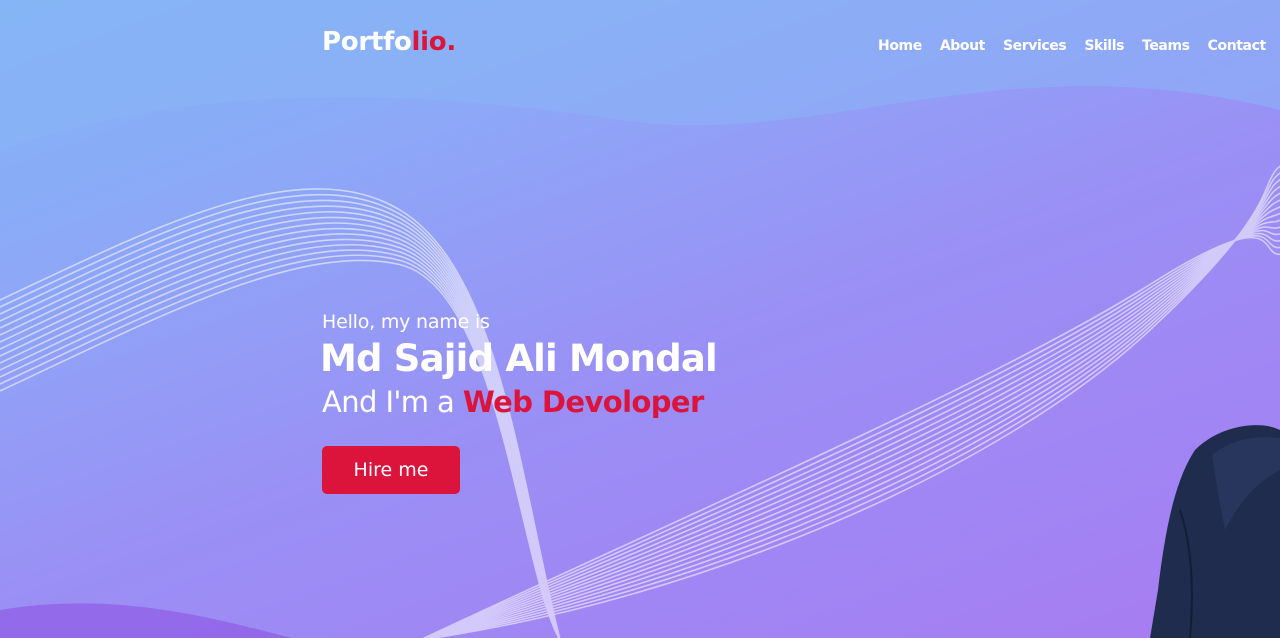 Image resolution: width=1280 pixels, height=638 pixels. I want to click on nav-item-skills: Skills, so click(1104, 44).